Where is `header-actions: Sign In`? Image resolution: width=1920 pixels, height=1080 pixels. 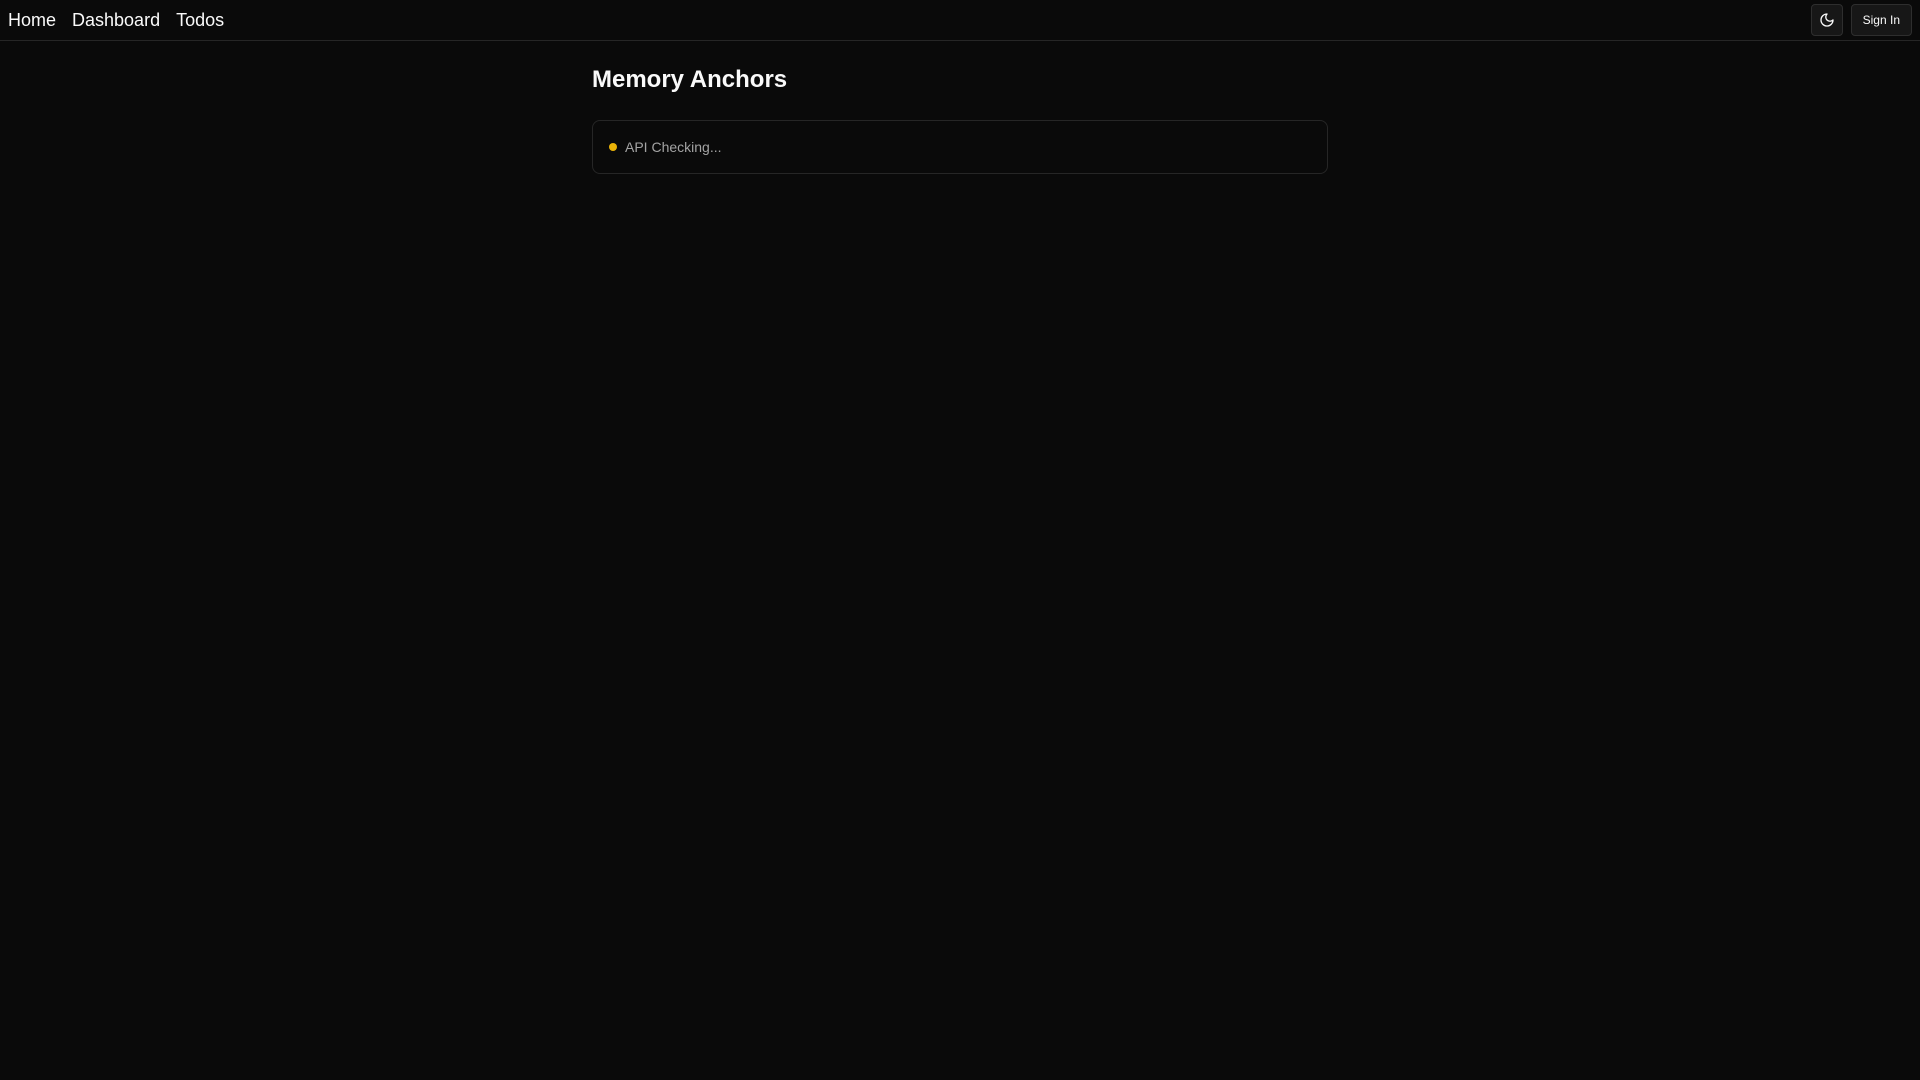 header-actions: Sign In is located at coordinates (1861, 20).